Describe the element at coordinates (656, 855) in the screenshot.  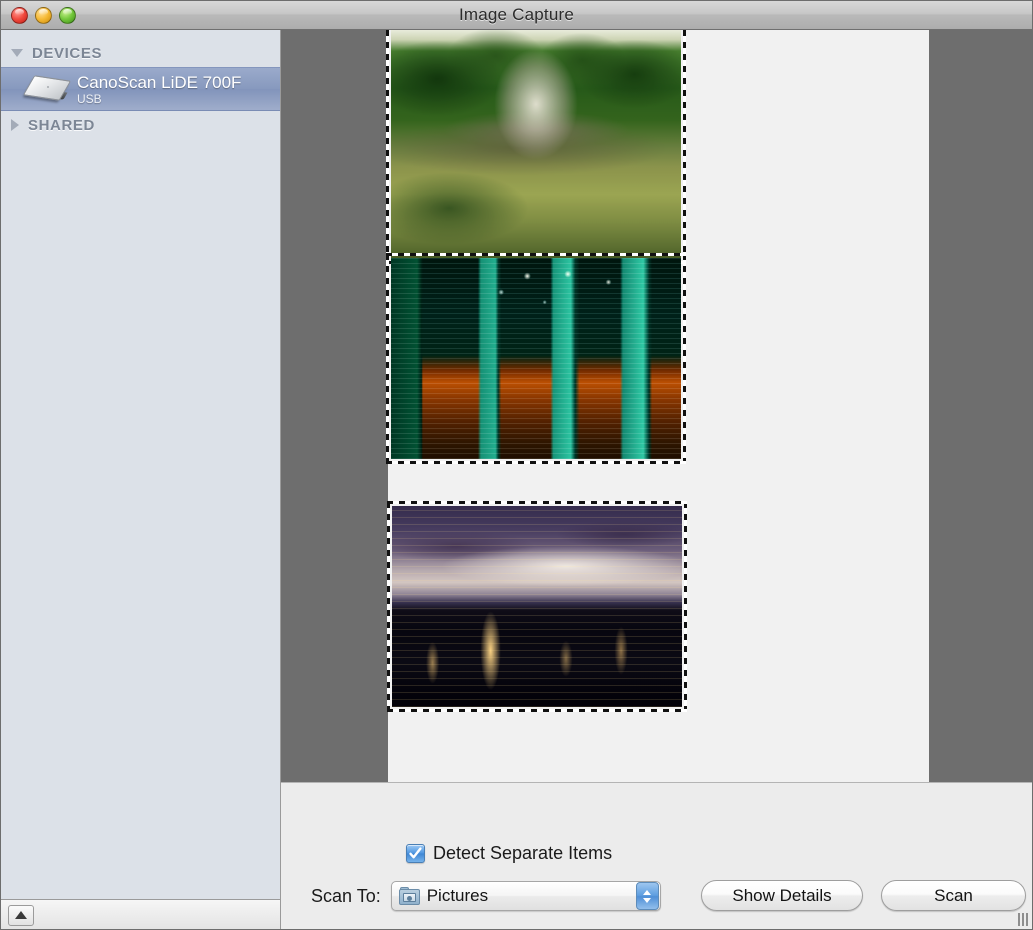
I see `control-panel: Detect Separate Items Scan To: Pictures` at that location.